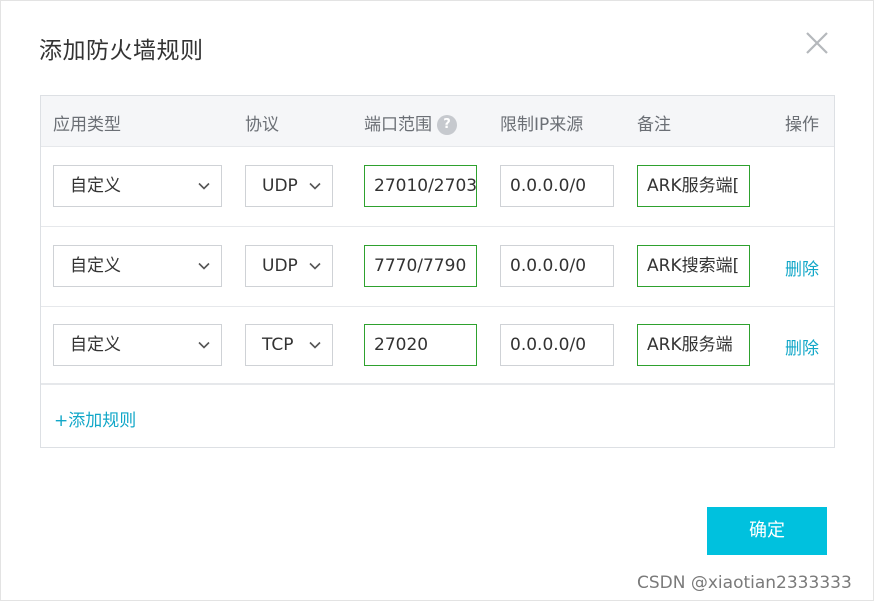  I want to click on header-port-range: 端口范围?, so click(410, 122).